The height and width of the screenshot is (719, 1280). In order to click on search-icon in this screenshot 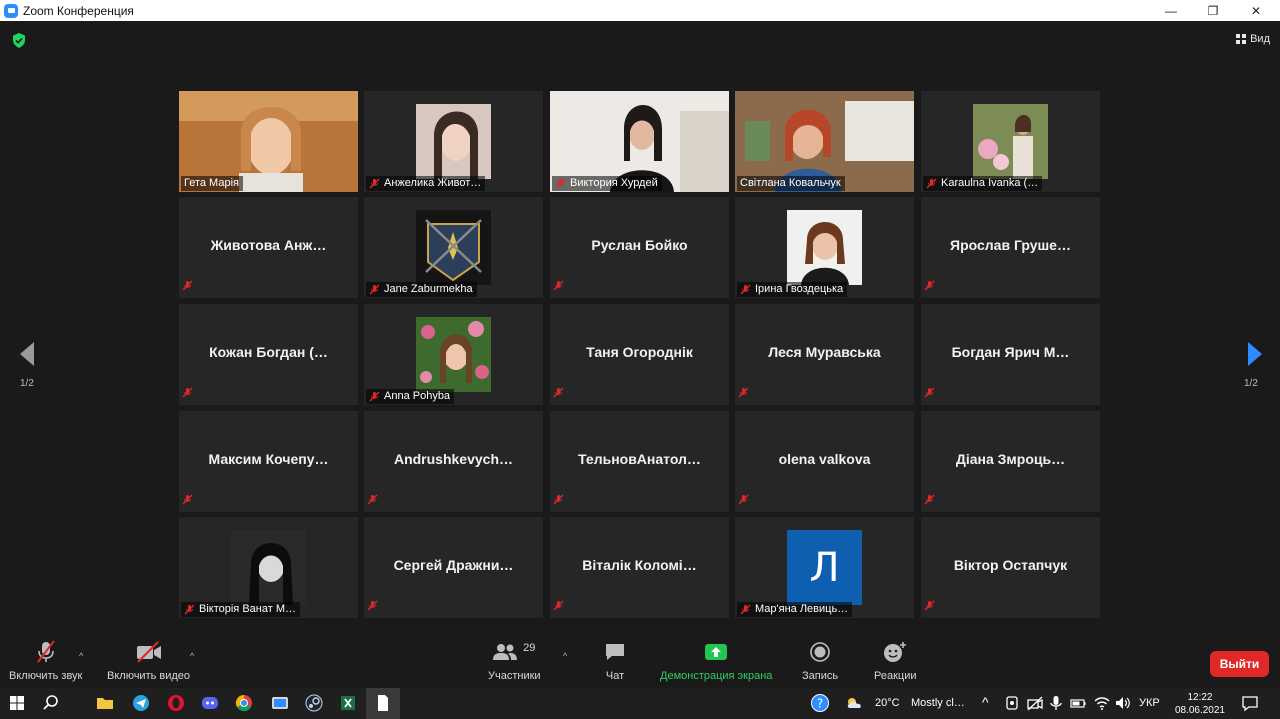, I will do `click(51, 703)`.